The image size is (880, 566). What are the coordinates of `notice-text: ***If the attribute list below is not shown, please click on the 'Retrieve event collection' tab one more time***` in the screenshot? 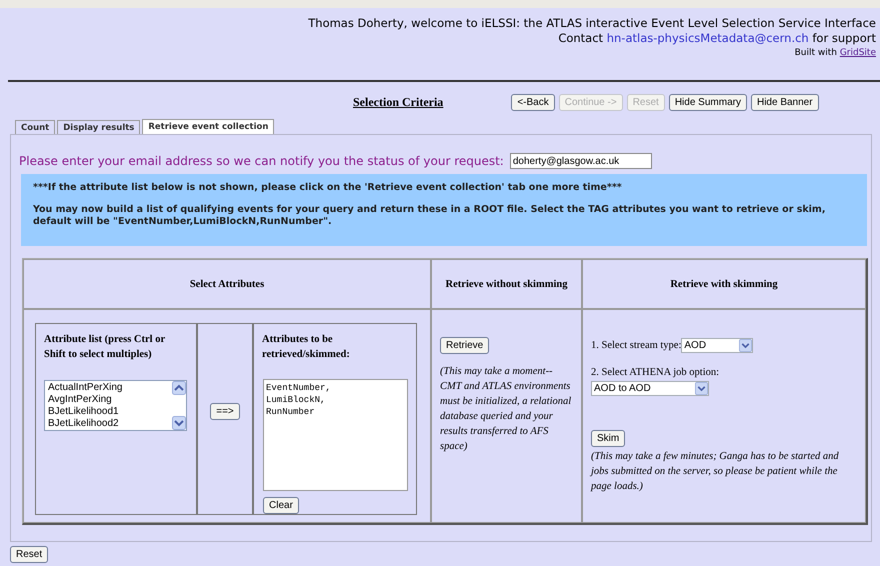 It's located at (328, 188).